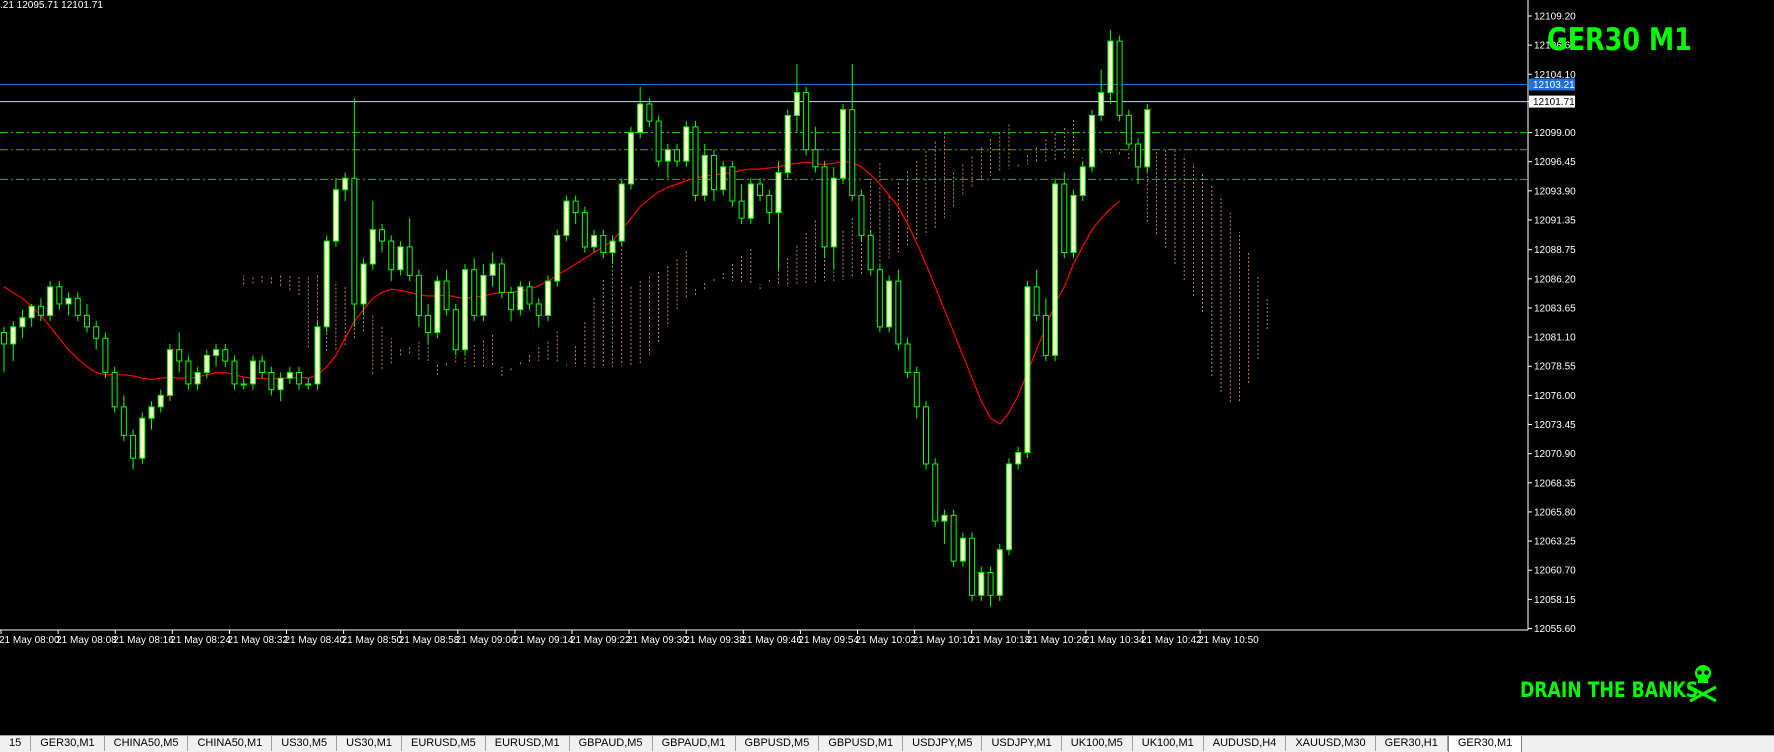  Describe the element at coordinates (143, 640) in the screenshot. I see `time-label: 21 May 08:16` at that location.